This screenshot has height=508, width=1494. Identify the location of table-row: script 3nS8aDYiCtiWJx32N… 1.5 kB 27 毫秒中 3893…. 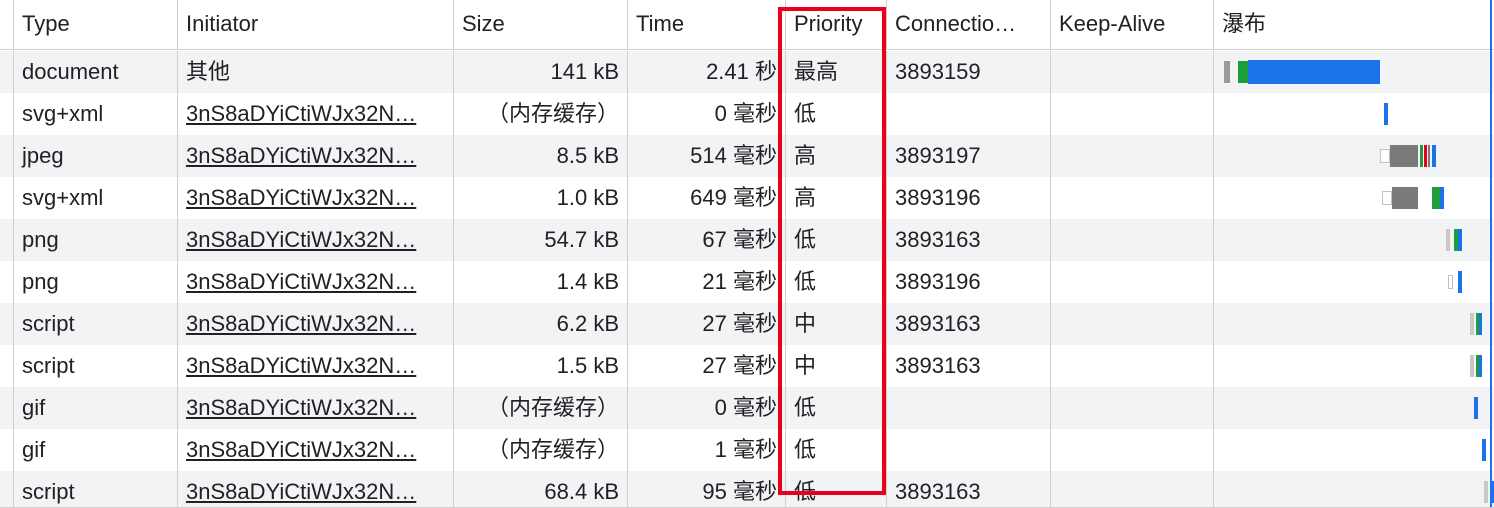
(747, 366).